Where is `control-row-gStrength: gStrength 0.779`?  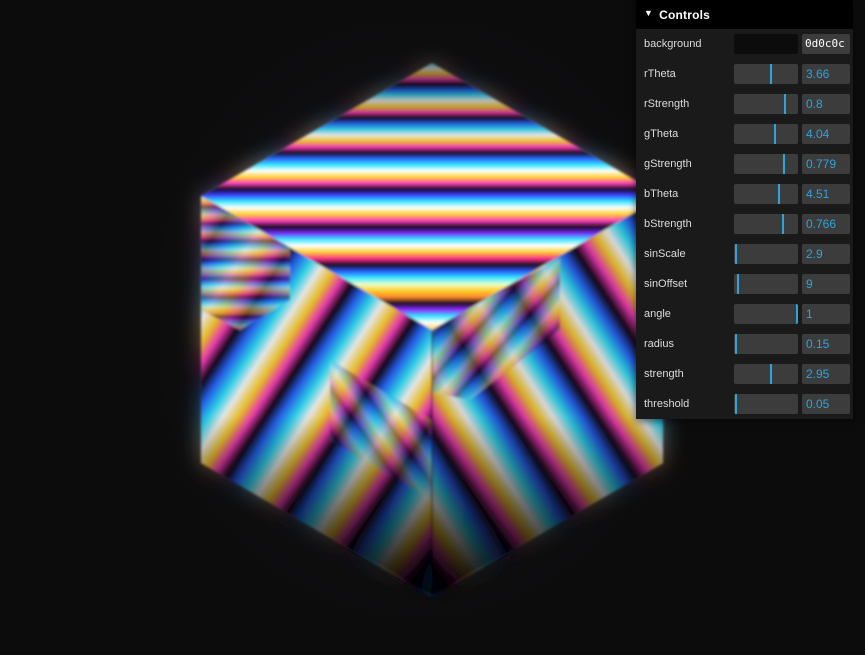
control-row-gStrength: gStrength 0.779 is located at coordinates (744, 164).